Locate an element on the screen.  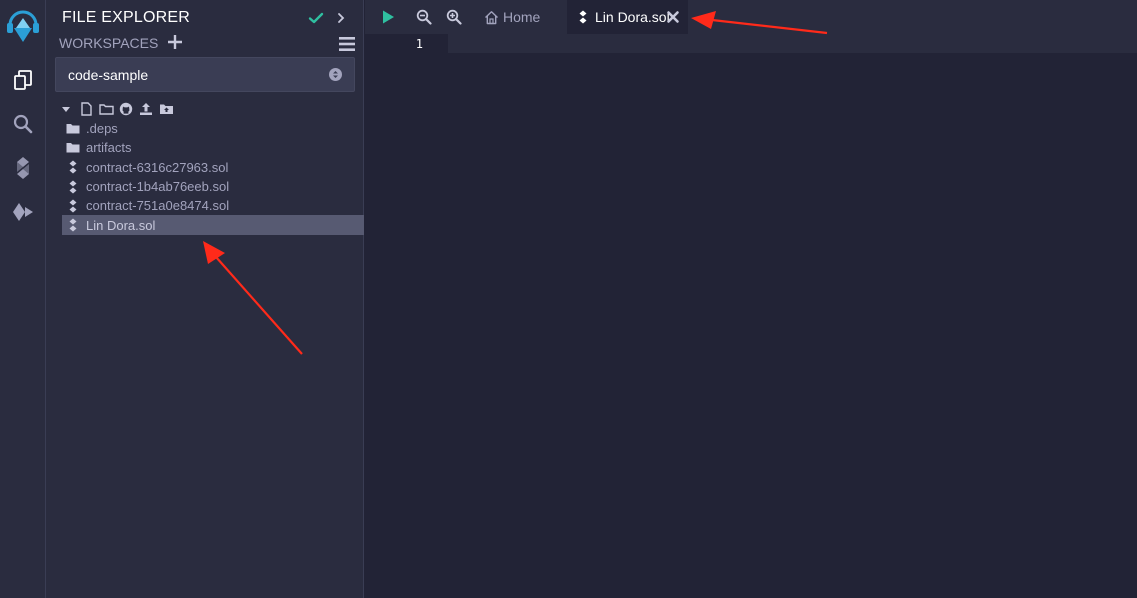
home-icon is located at coordinates (491, 17).